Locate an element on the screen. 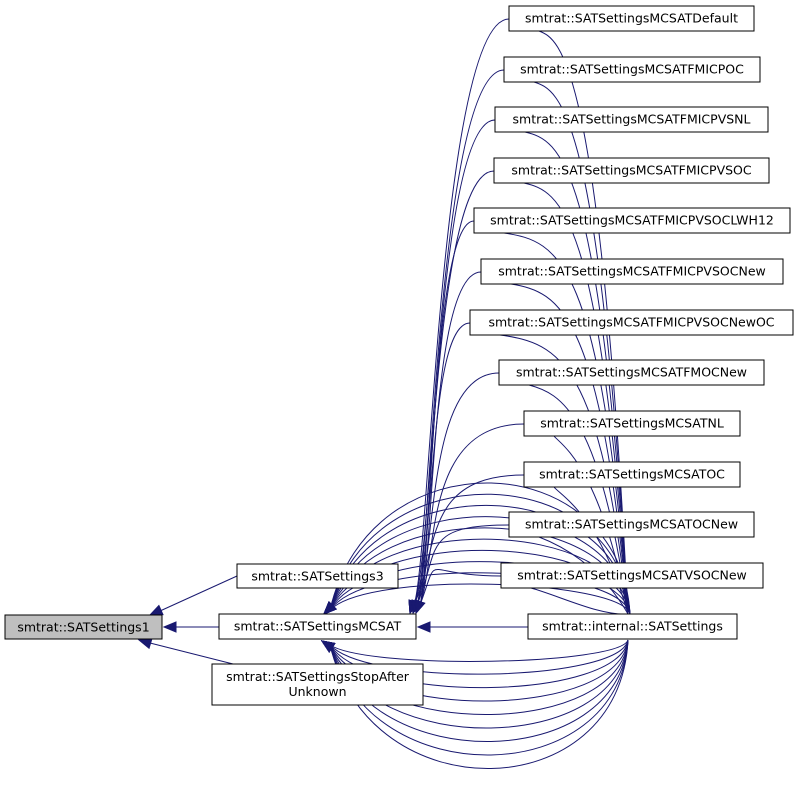  edge-vsocnew-to-mcsat-arrowhead is located at coordinates (420, 607).